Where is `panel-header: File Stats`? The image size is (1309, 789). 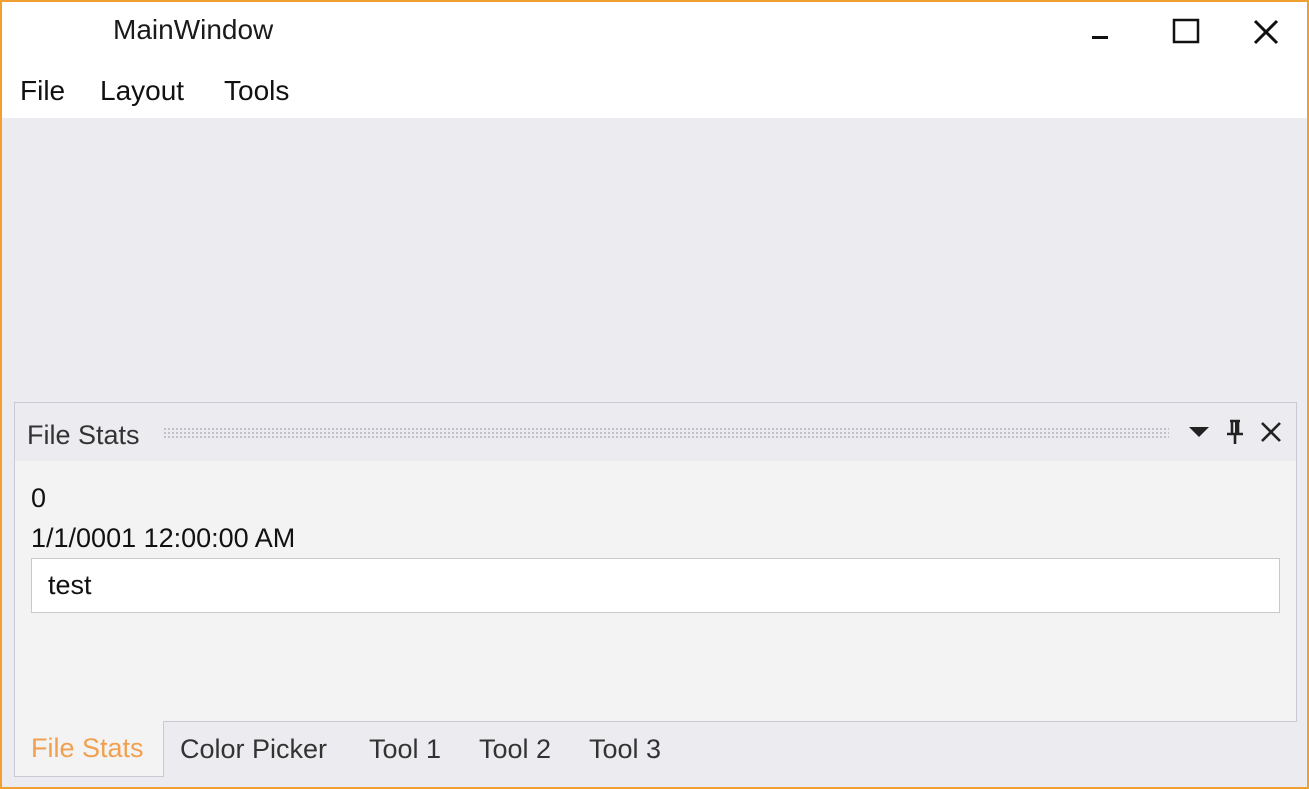 panel-header: File Stats is located at coordinates (655, 432).